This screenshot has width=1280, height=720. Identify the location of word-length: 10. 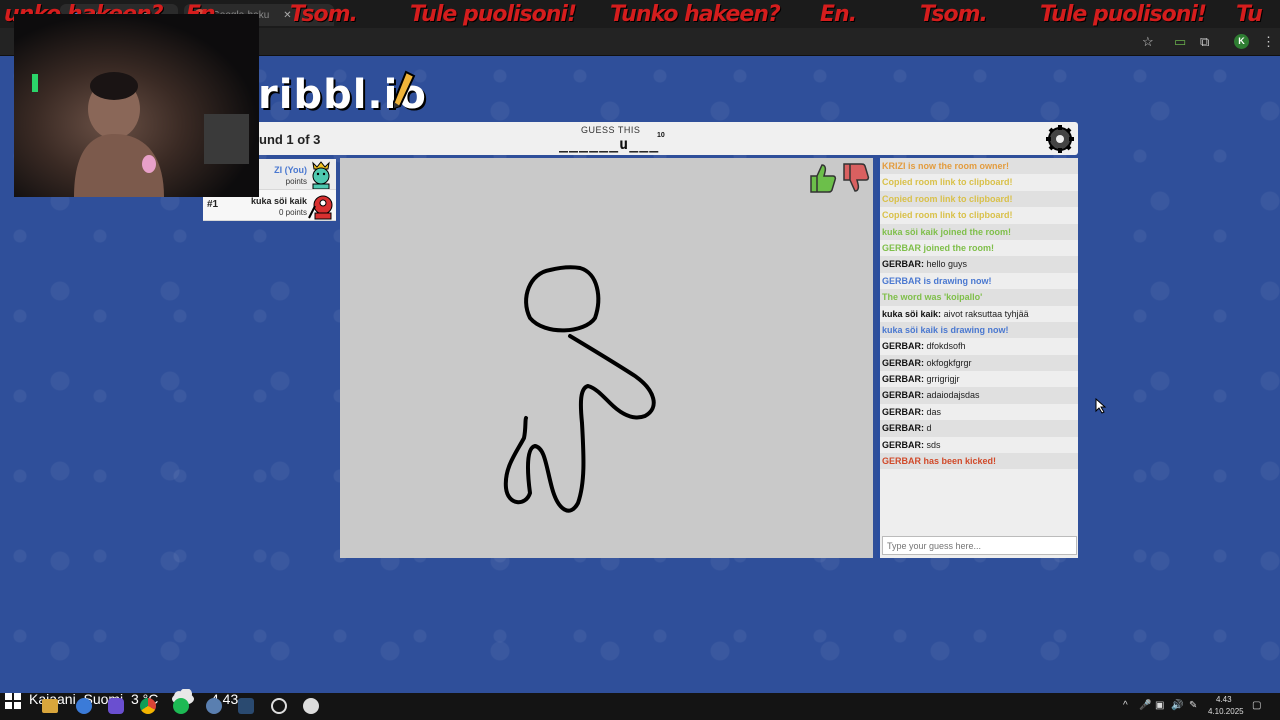
(661, 135).